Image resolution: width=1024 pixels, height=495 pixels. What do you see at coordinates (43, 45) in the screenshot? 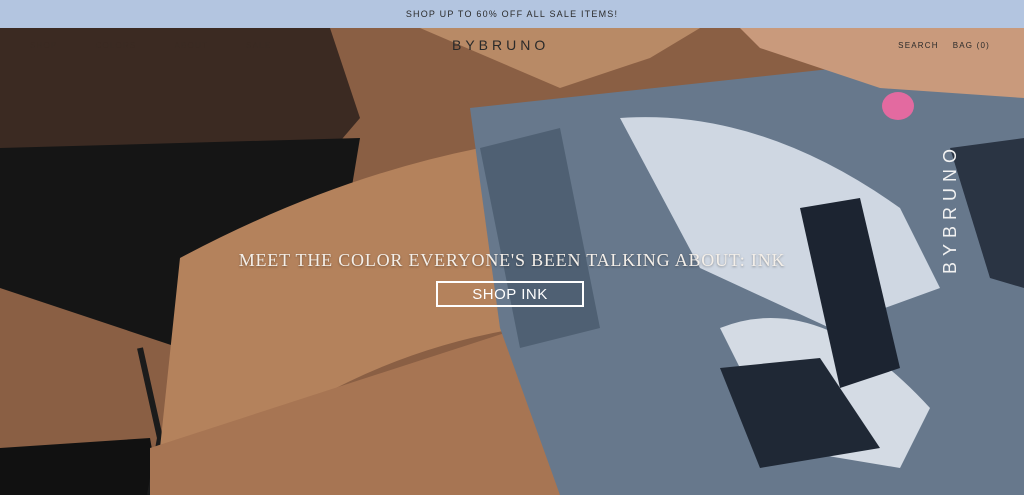
I see `nav-shop: SHOP` at bounding box center [43, 45].